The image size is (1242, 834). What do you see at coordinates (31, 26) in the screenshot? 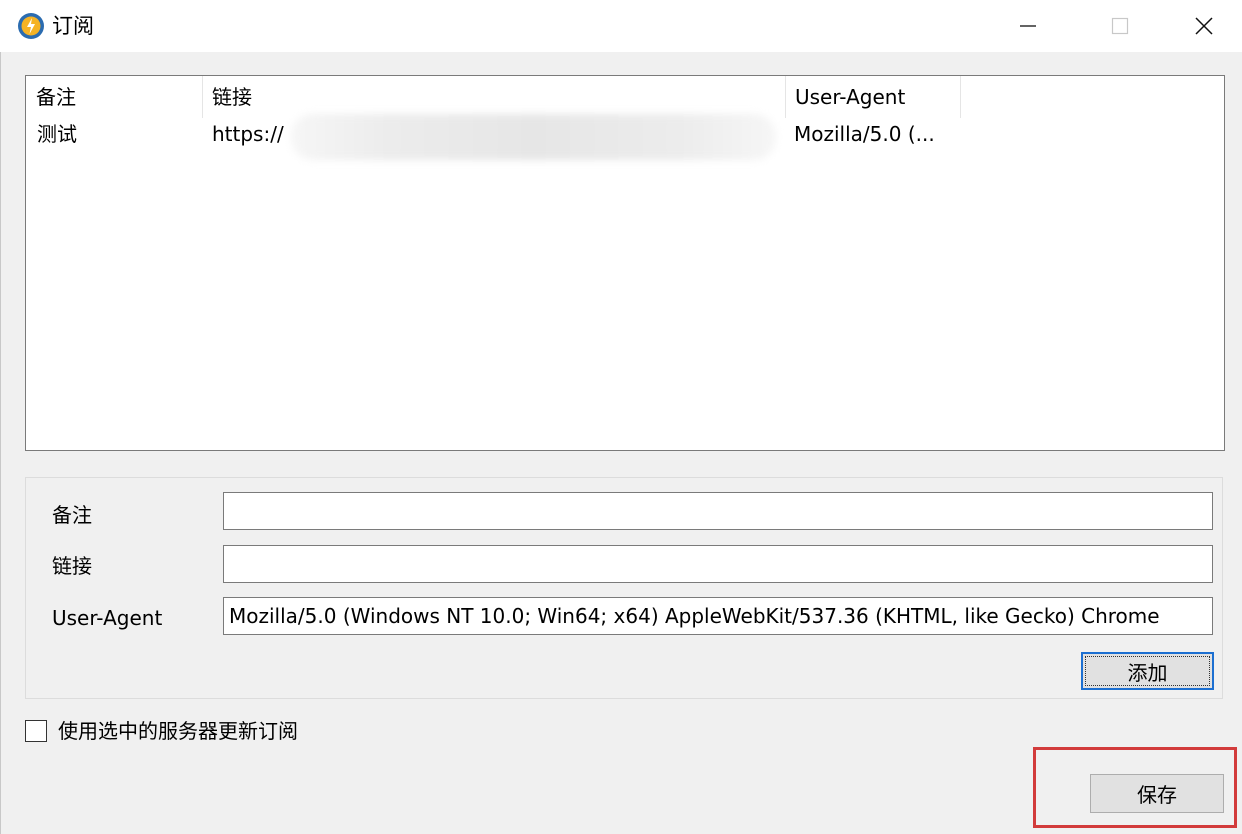
I see `app-logo-icon` at bounding box center [31, 26].